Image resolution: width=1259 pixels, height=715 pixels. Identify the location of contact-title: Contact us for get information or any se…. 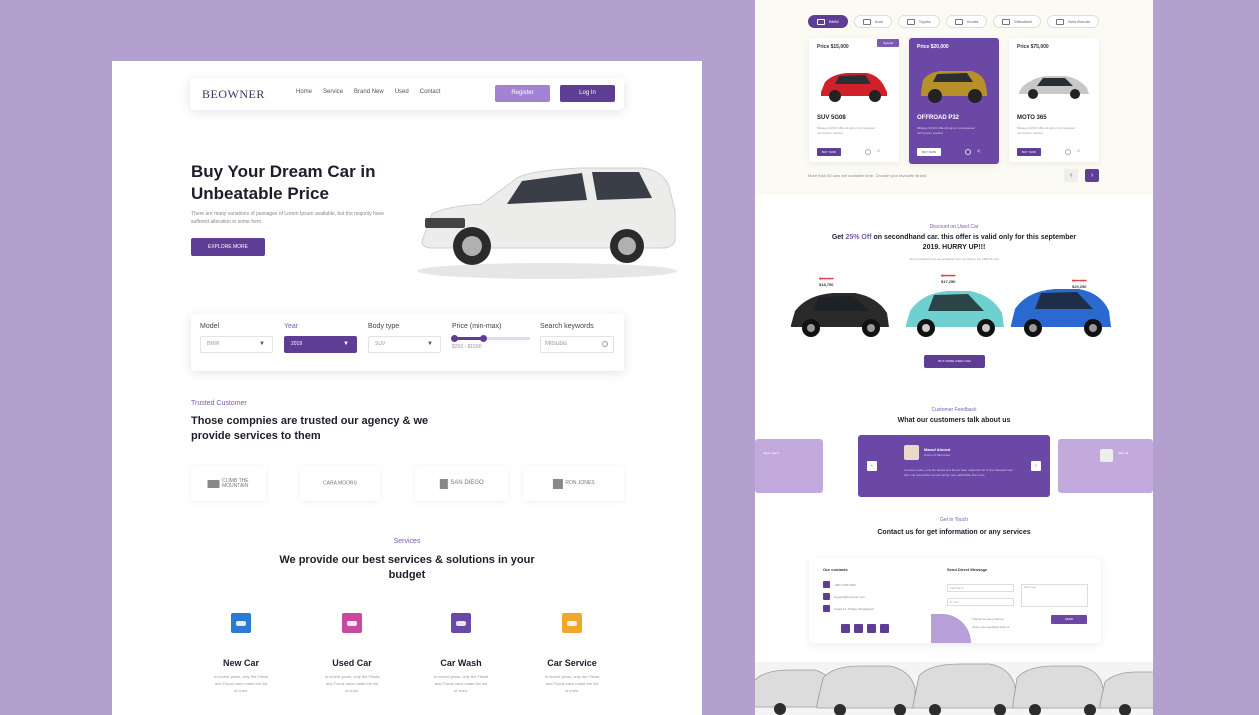
(954, 532).